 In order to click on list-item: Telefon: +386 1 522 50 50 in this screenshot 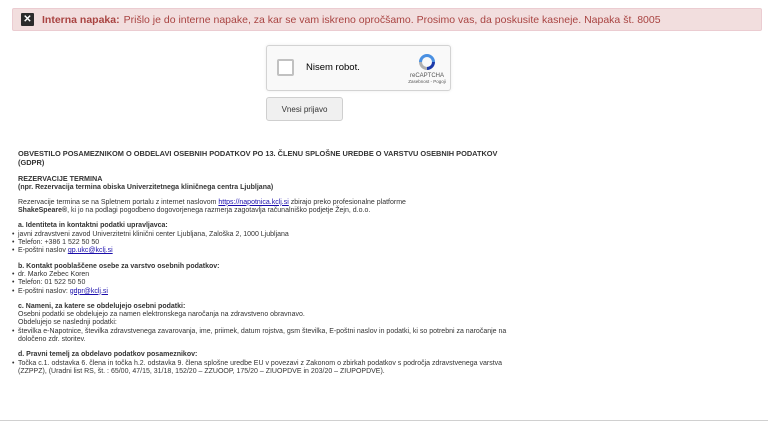, I will do `click(260, 243)`.